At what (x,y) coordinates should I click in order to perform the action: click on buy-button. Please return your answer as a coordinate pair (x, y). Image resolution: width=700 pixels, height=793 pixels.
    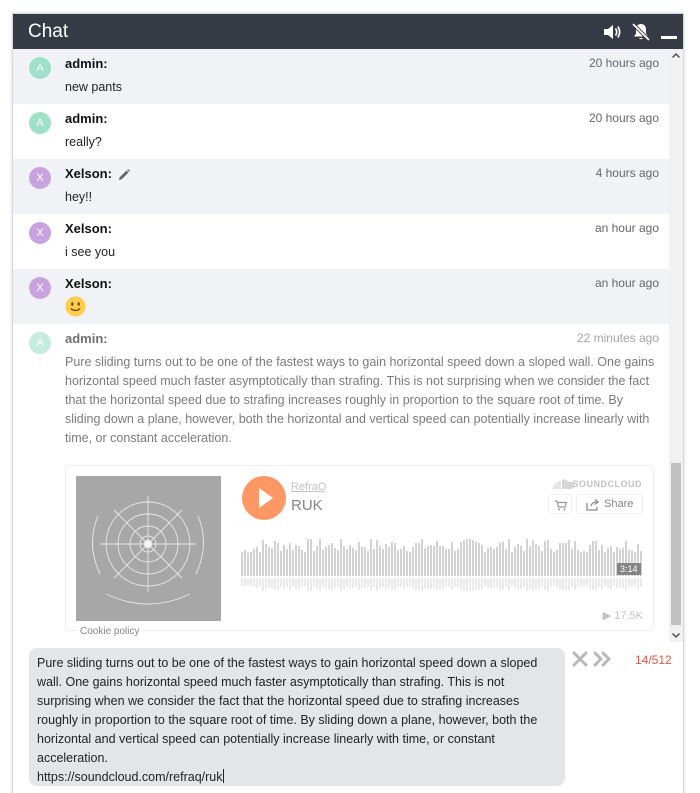
    Looking at the image, I should click on (560, 504).